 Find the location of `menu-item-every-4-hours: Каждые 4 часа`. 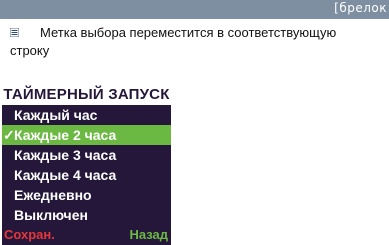

menu-item-every-4-hours: Каждые 4 часа is located at coordinates (86, 175).